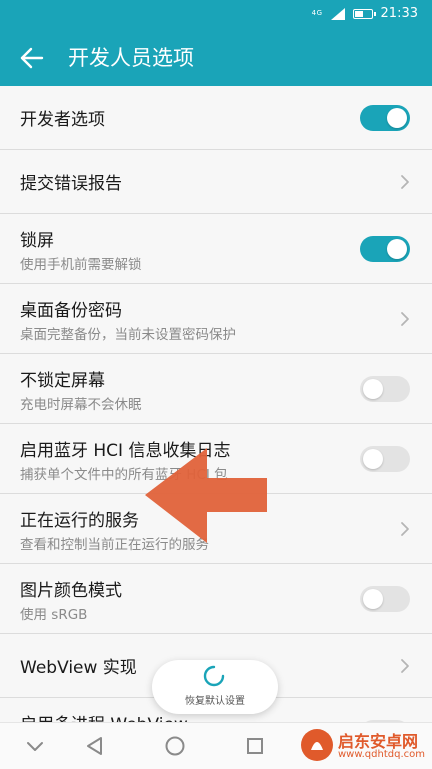 Image resolution: width=432 pixels, height=769 pixels. I want to click on settings-row-title: 桌面备份密码, so click(71, 311).